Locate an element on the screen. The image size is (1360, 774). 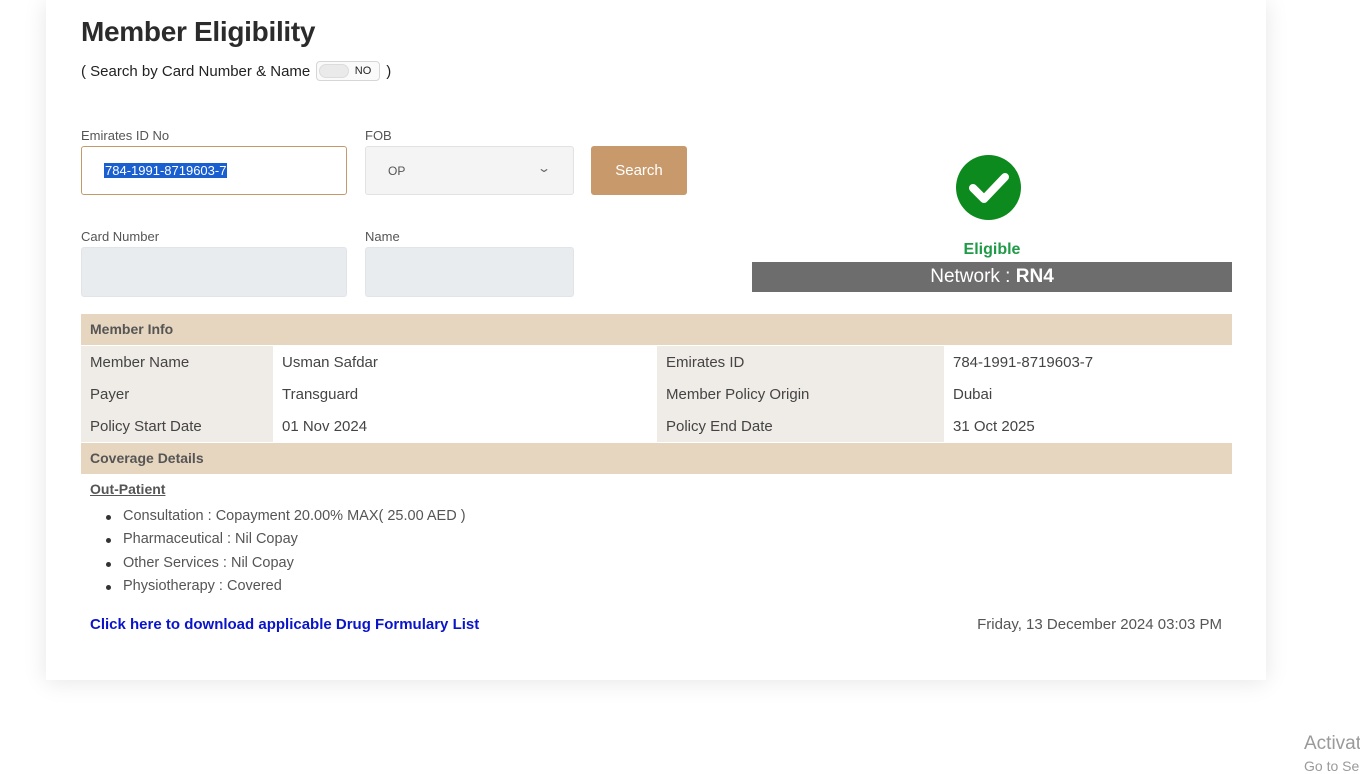
payer-value: Transguard is located at coordinates (465, 394).